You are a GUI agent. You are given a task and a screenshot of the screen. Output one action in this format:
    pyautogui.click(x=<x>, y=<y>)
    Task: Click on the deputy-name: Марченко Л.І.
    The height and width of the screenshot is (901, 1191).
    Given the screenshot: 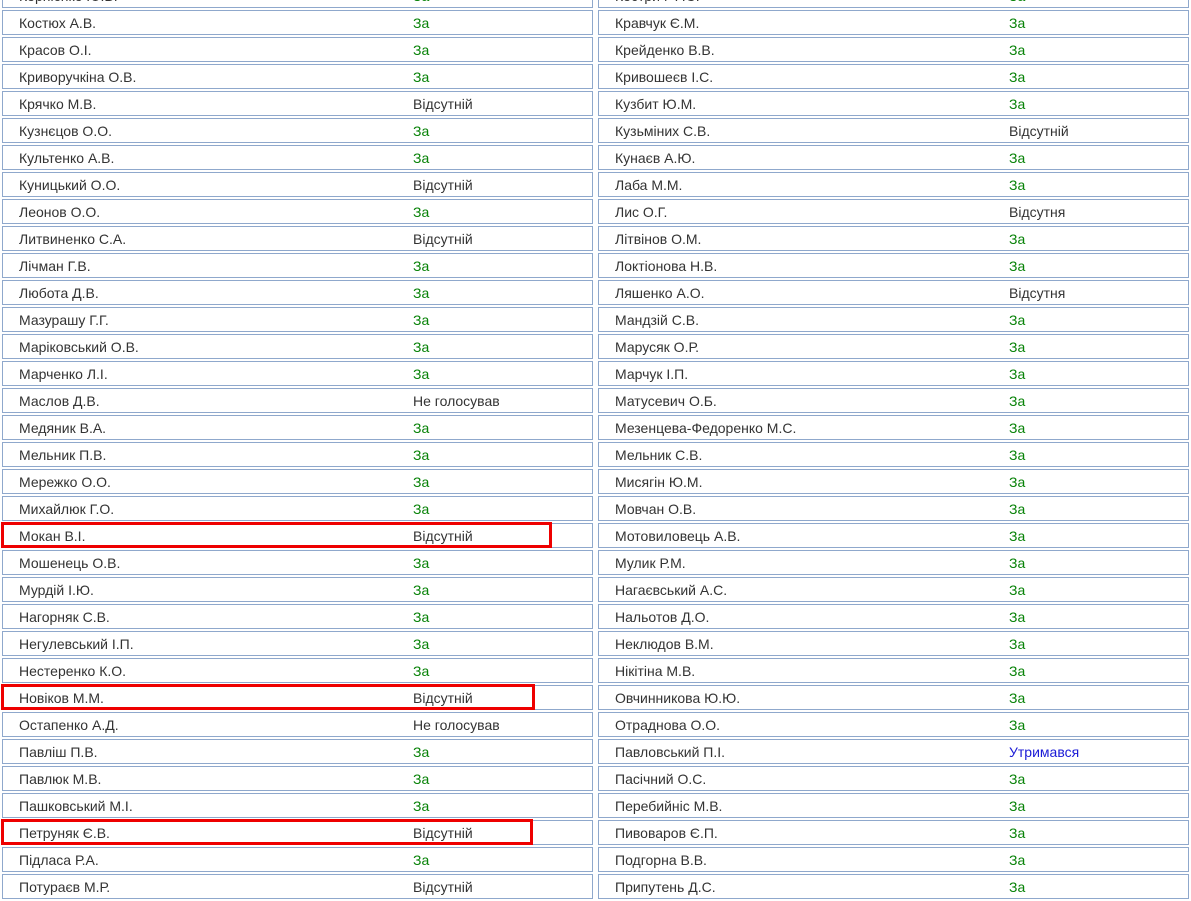 What is the action you would take?
    pyautogui.click(x=63, y=373)
    